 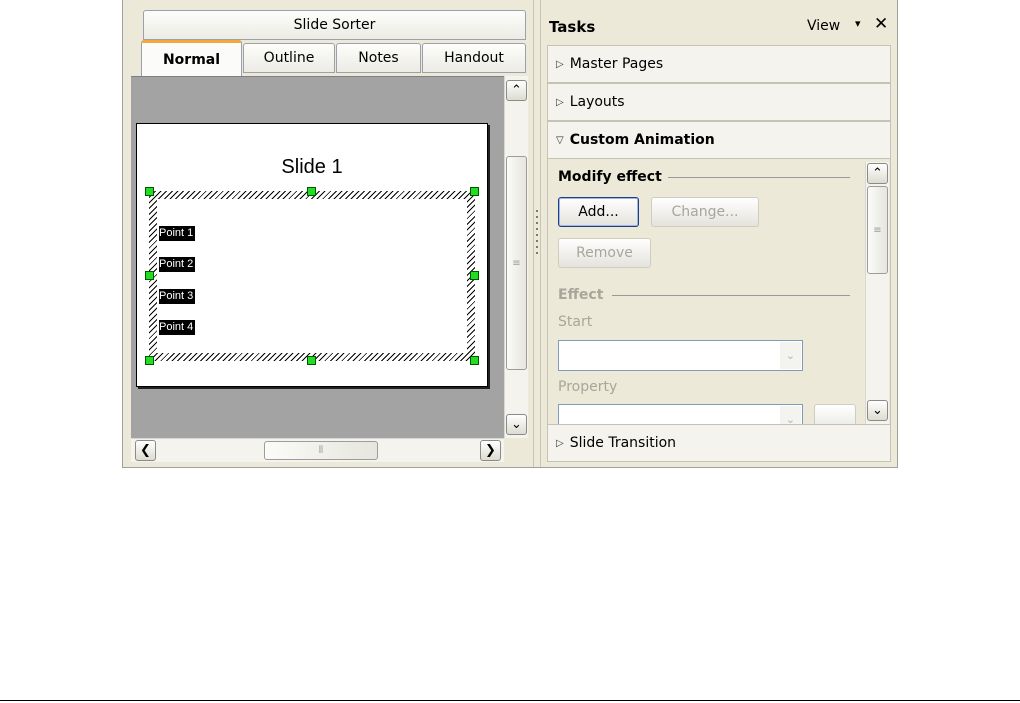 I want to click on resize-handle-left, so click(x=149, y=275).